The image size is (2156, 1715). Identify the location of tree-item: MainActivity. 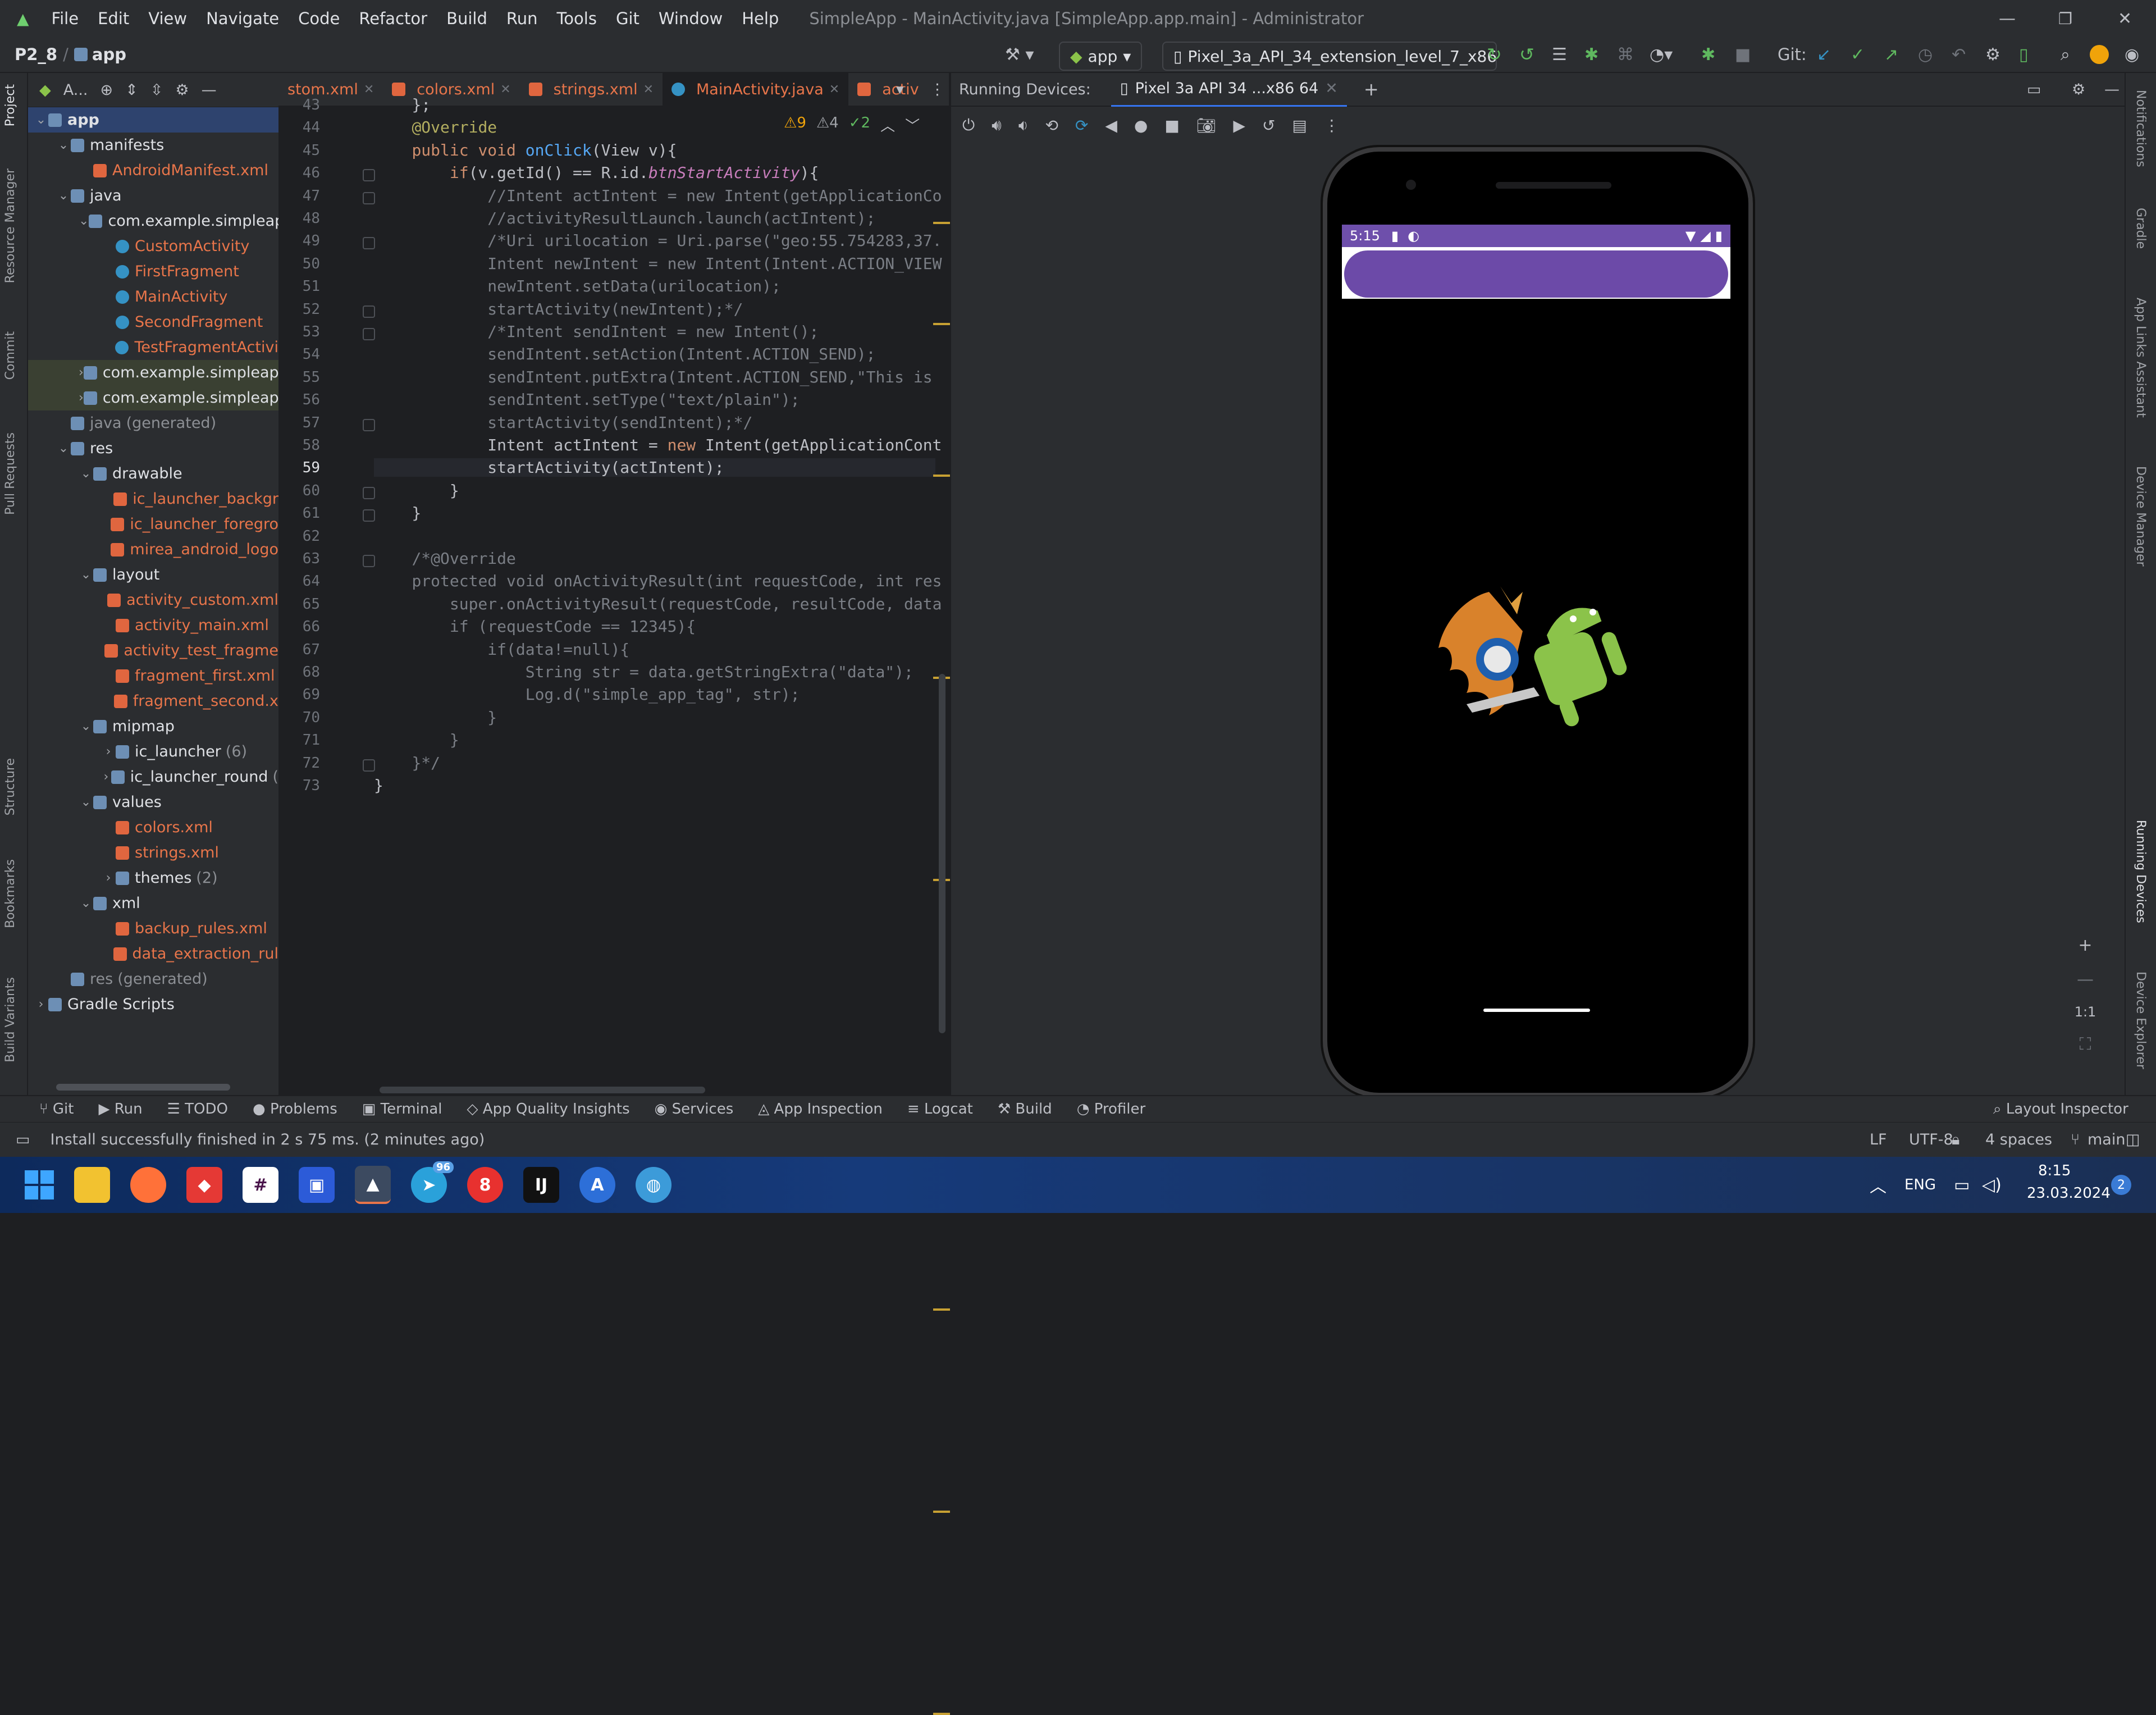
(153, 296).